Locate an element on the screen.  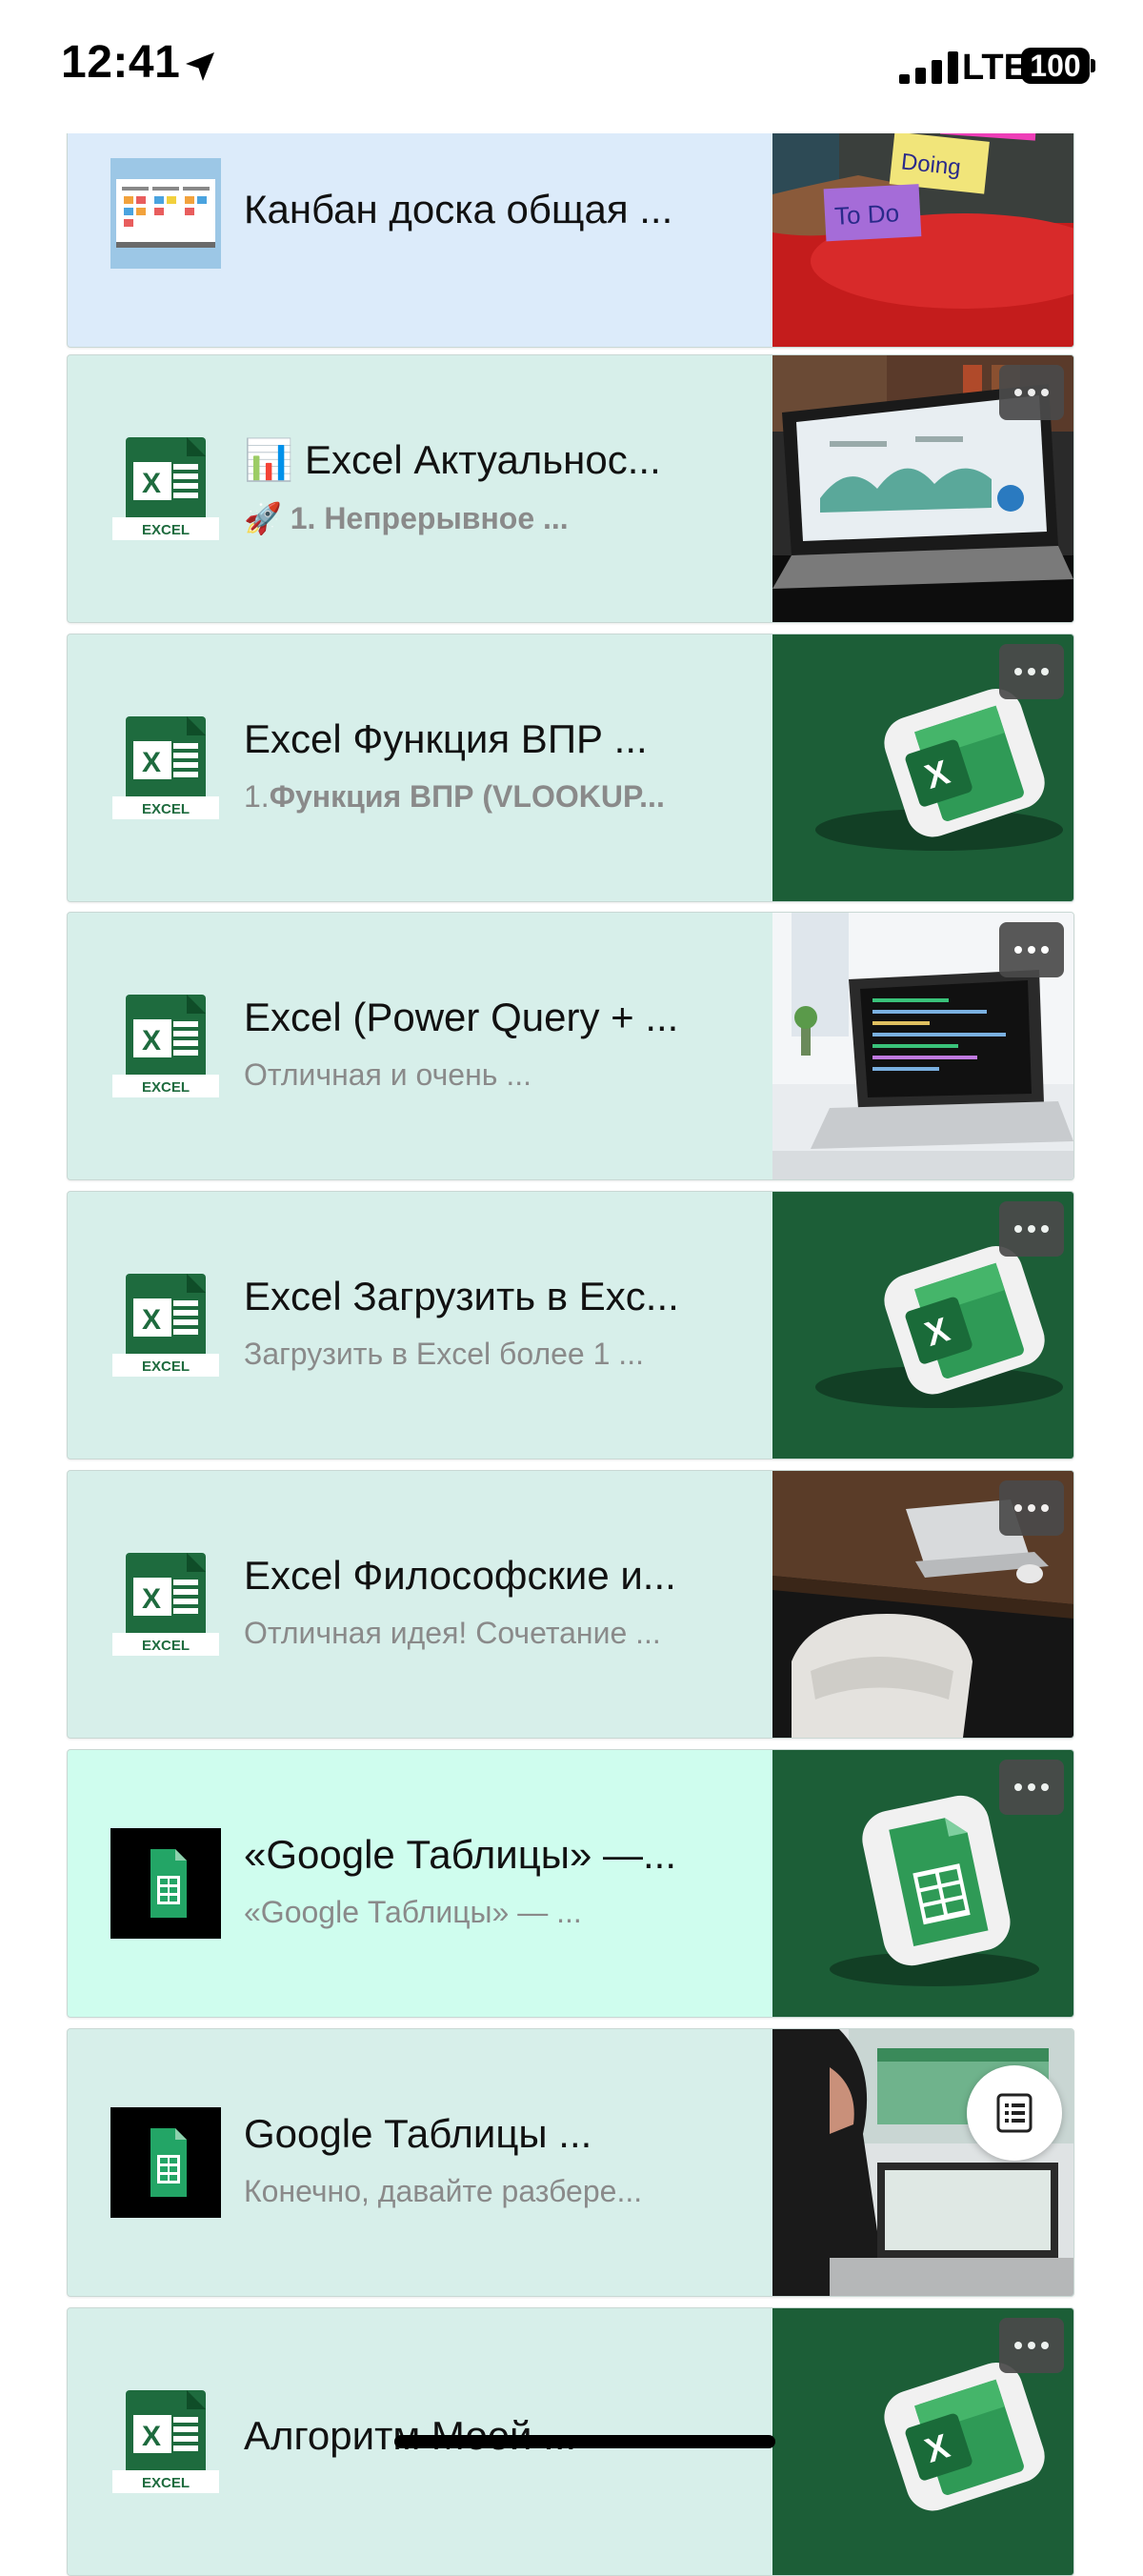
location-arrow-icon is located at coordinates (200, 67).